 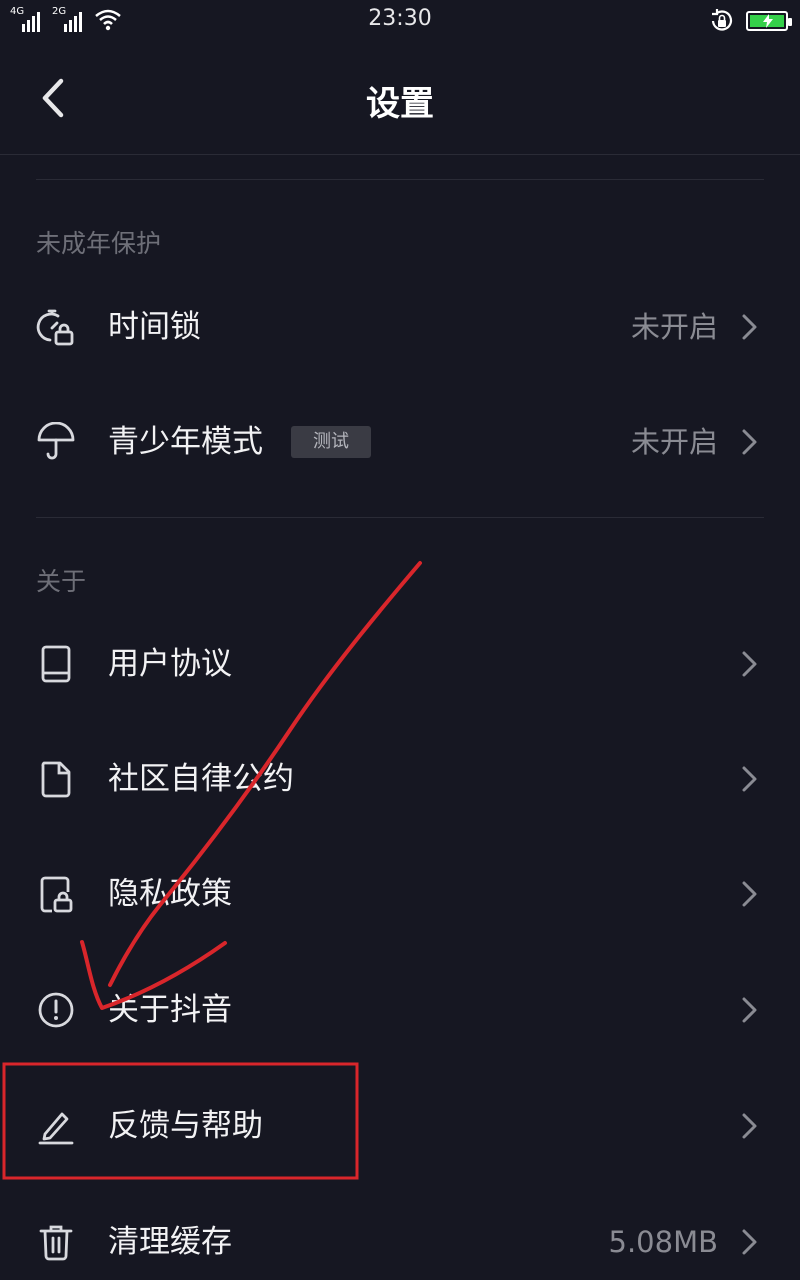 What do you see at coordinates (56, 1010) in the screenshot?
I see `exclamation-circle-icon` at bounding box center [56, 1010].